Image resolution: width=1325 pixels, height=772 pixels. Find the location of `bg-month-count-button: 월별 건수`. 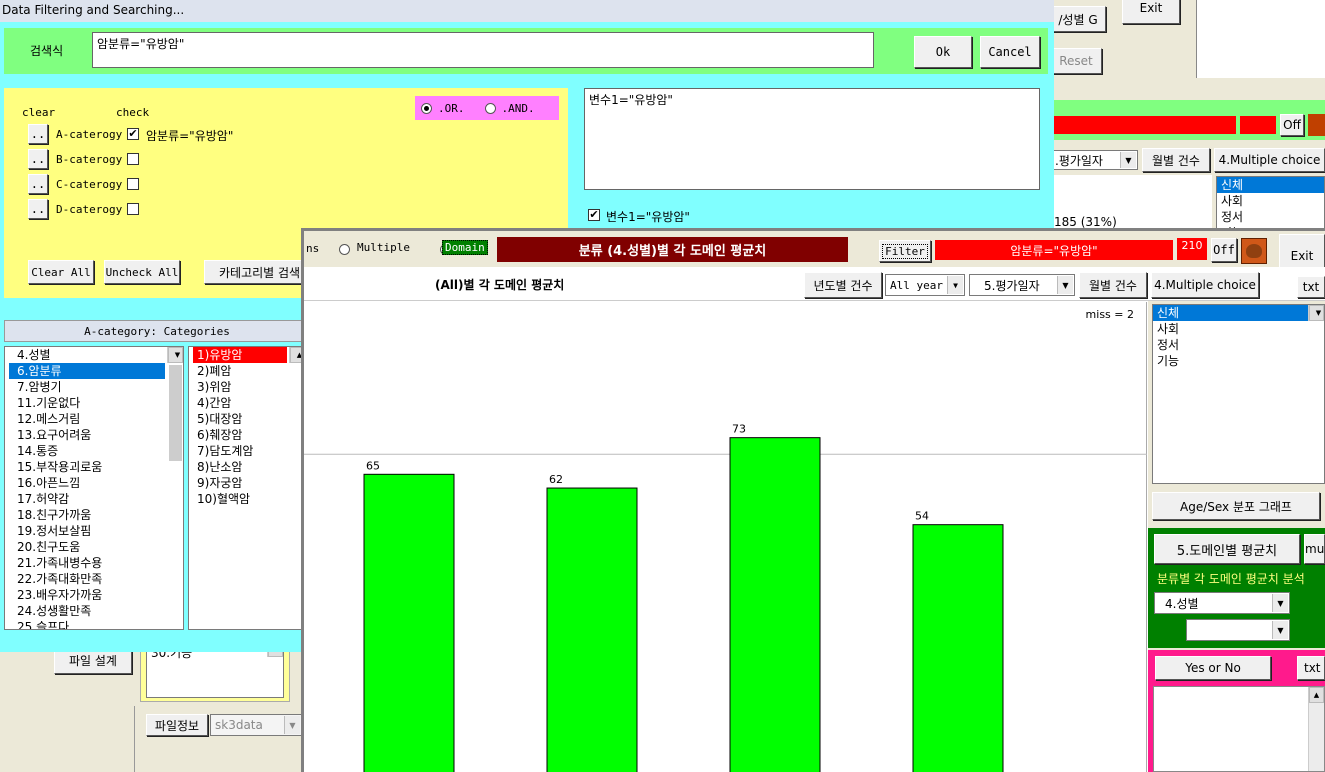

bg-month-count-button: 월별 건수 is located at coordinates (1176, 160).